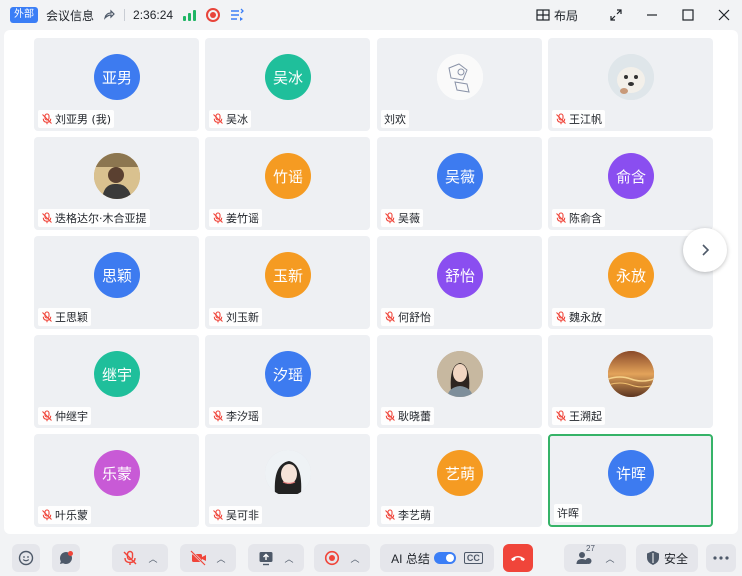 This screenshot has width=742, height=576. I want to click on camera-button: ︿, so click(208, 558).